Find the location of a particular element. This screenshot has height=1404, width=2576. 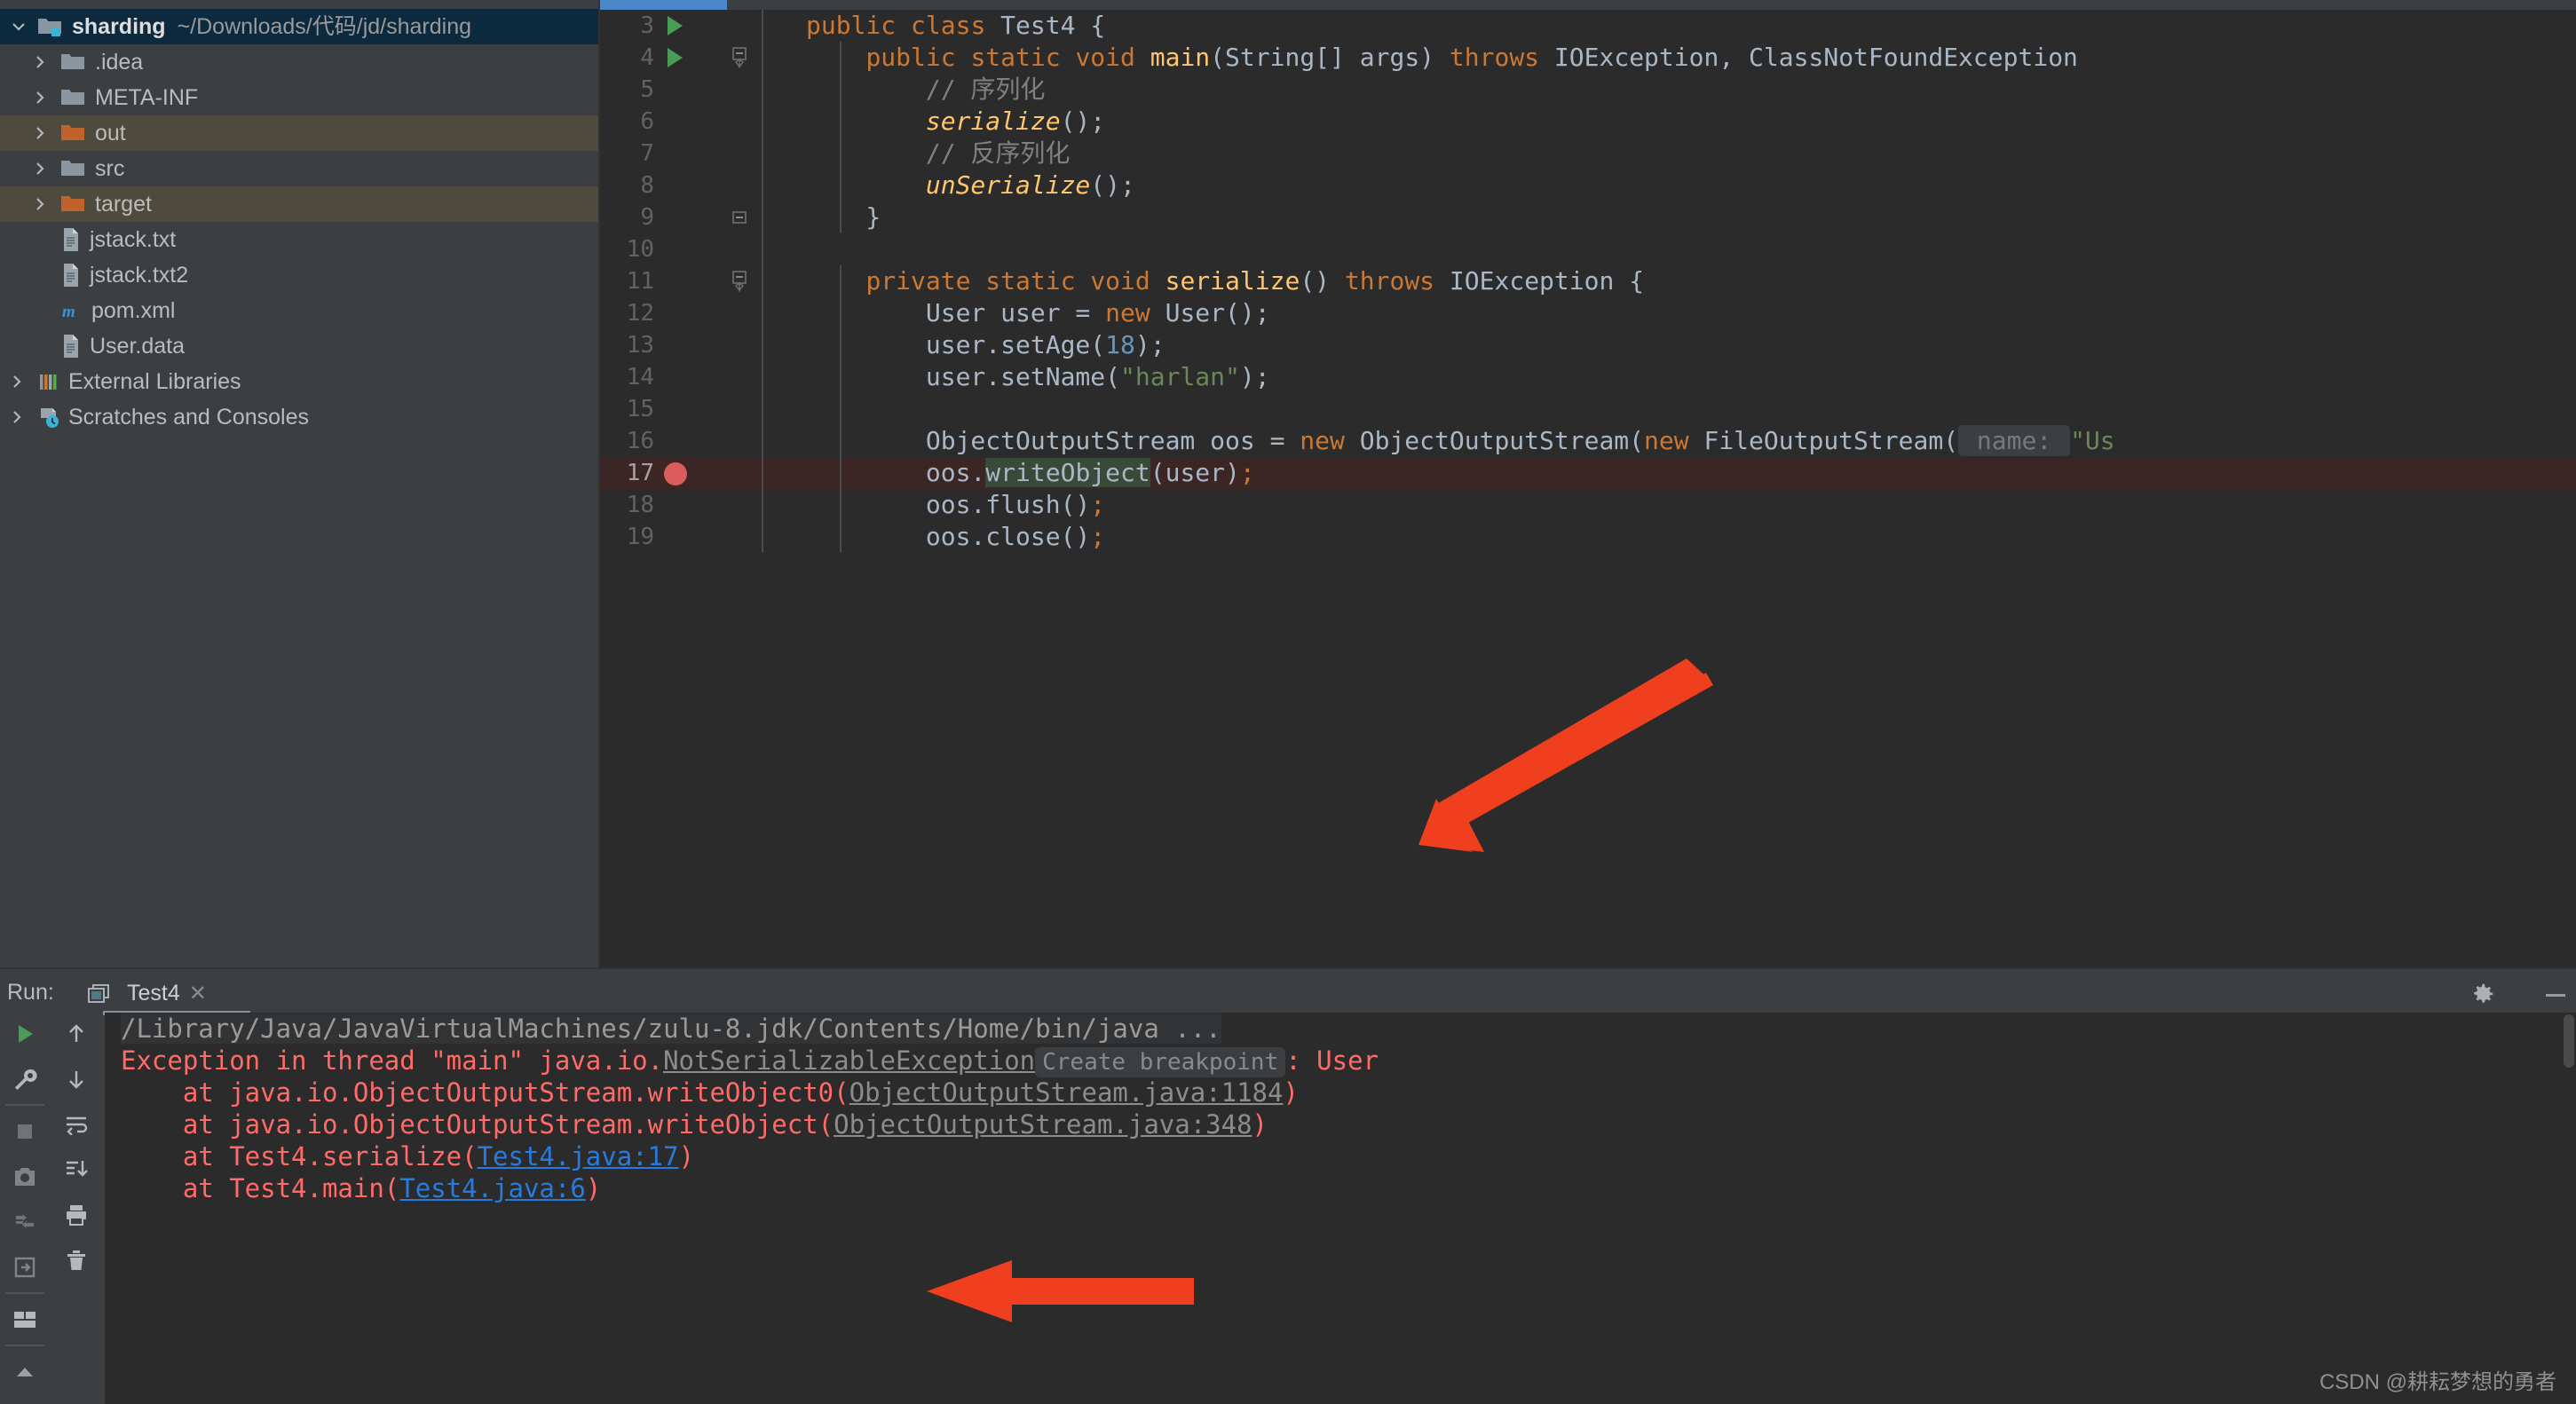

line-number-8: 8 is located at coordinates (681, 186).